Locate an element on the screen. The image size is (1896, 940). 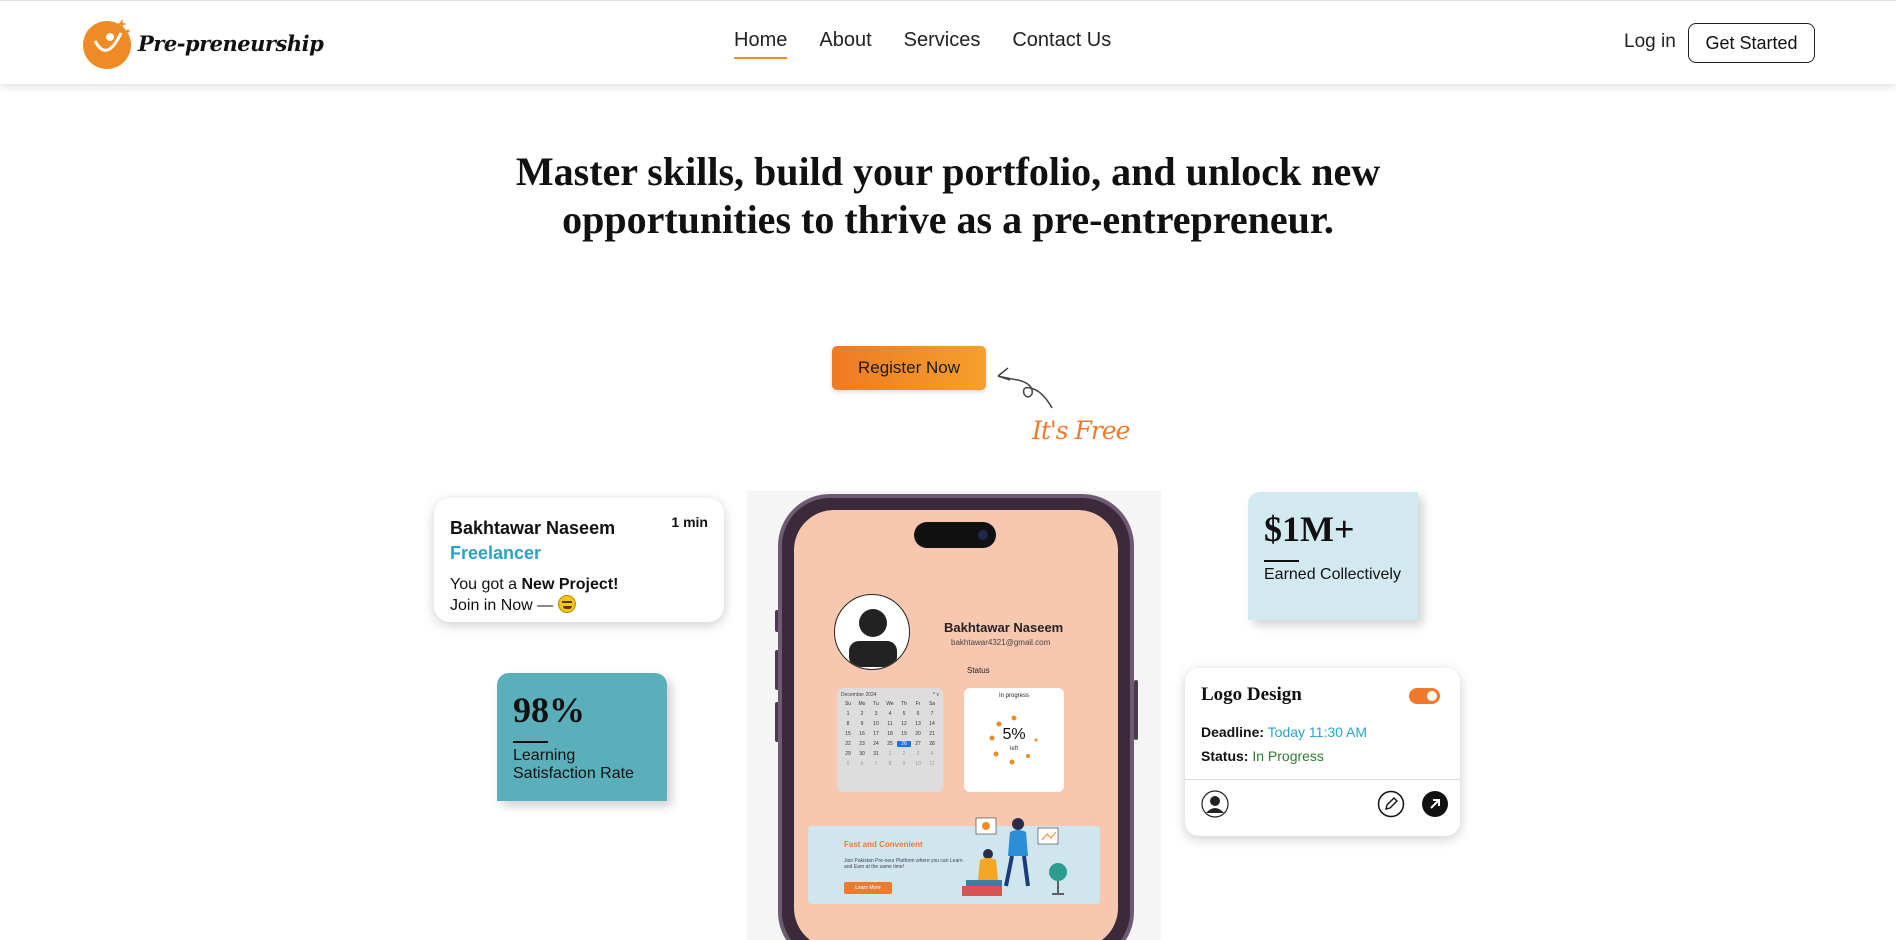
calendar-day: 23 is located at coordinates (862, 744).